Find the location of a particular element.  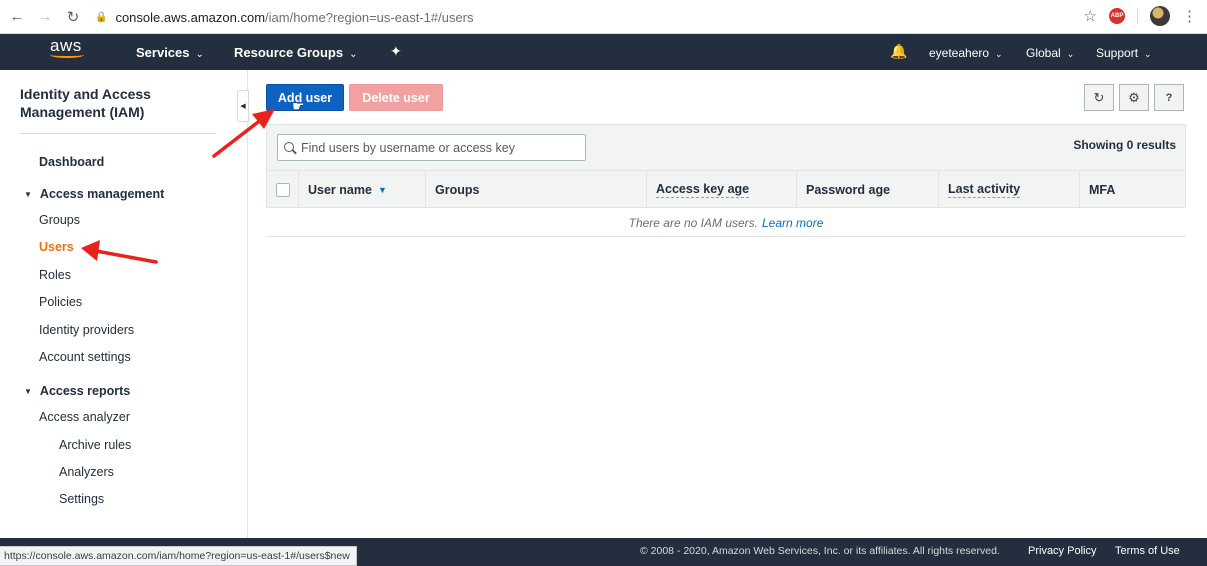

lock-icon: 🔒 is located at coordinates (101, 17).